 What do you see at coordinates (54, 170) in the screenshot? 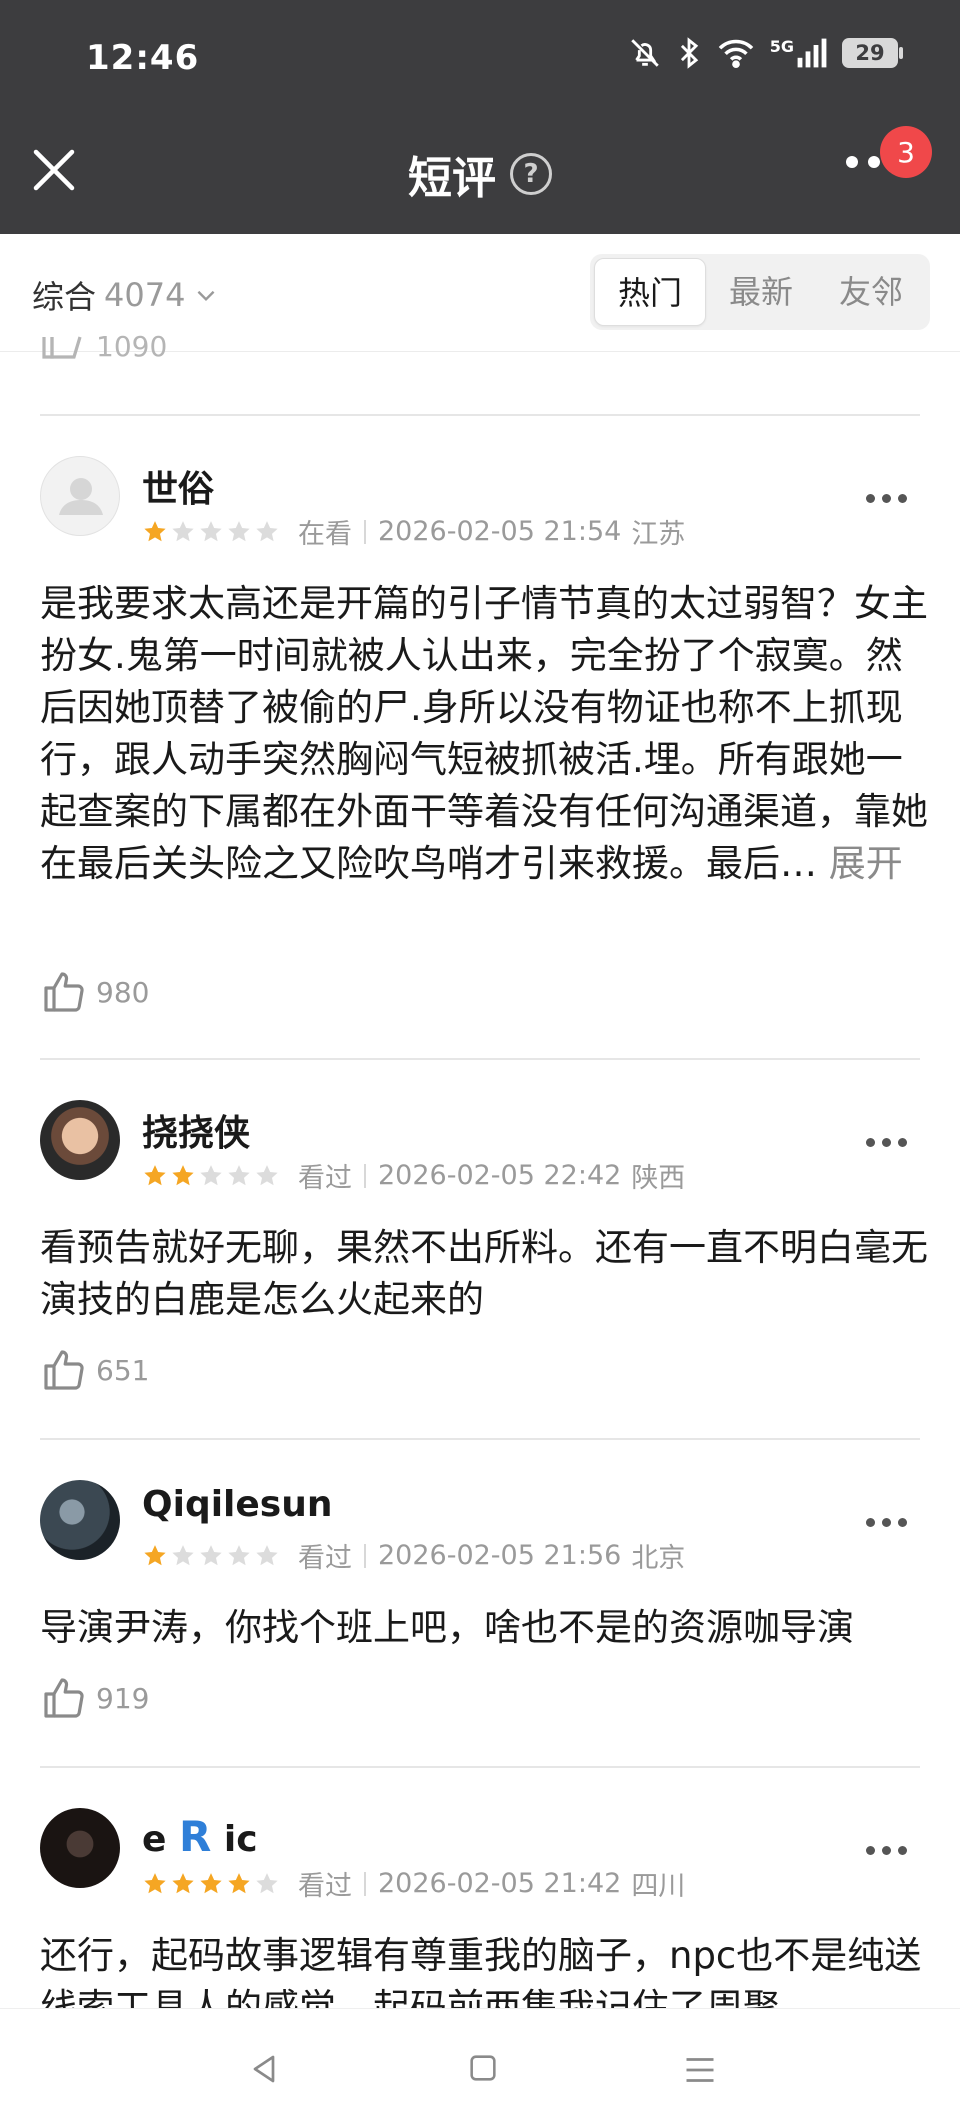
I see `close-icon` at bounding box center [54, 170].